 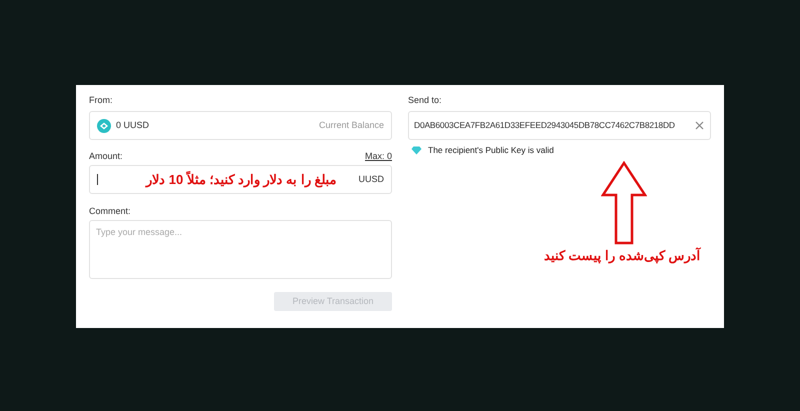 What do you see at coordinates (104, 125) in the screenshot?
I see `token-icon` at bounding box center [104, 125].